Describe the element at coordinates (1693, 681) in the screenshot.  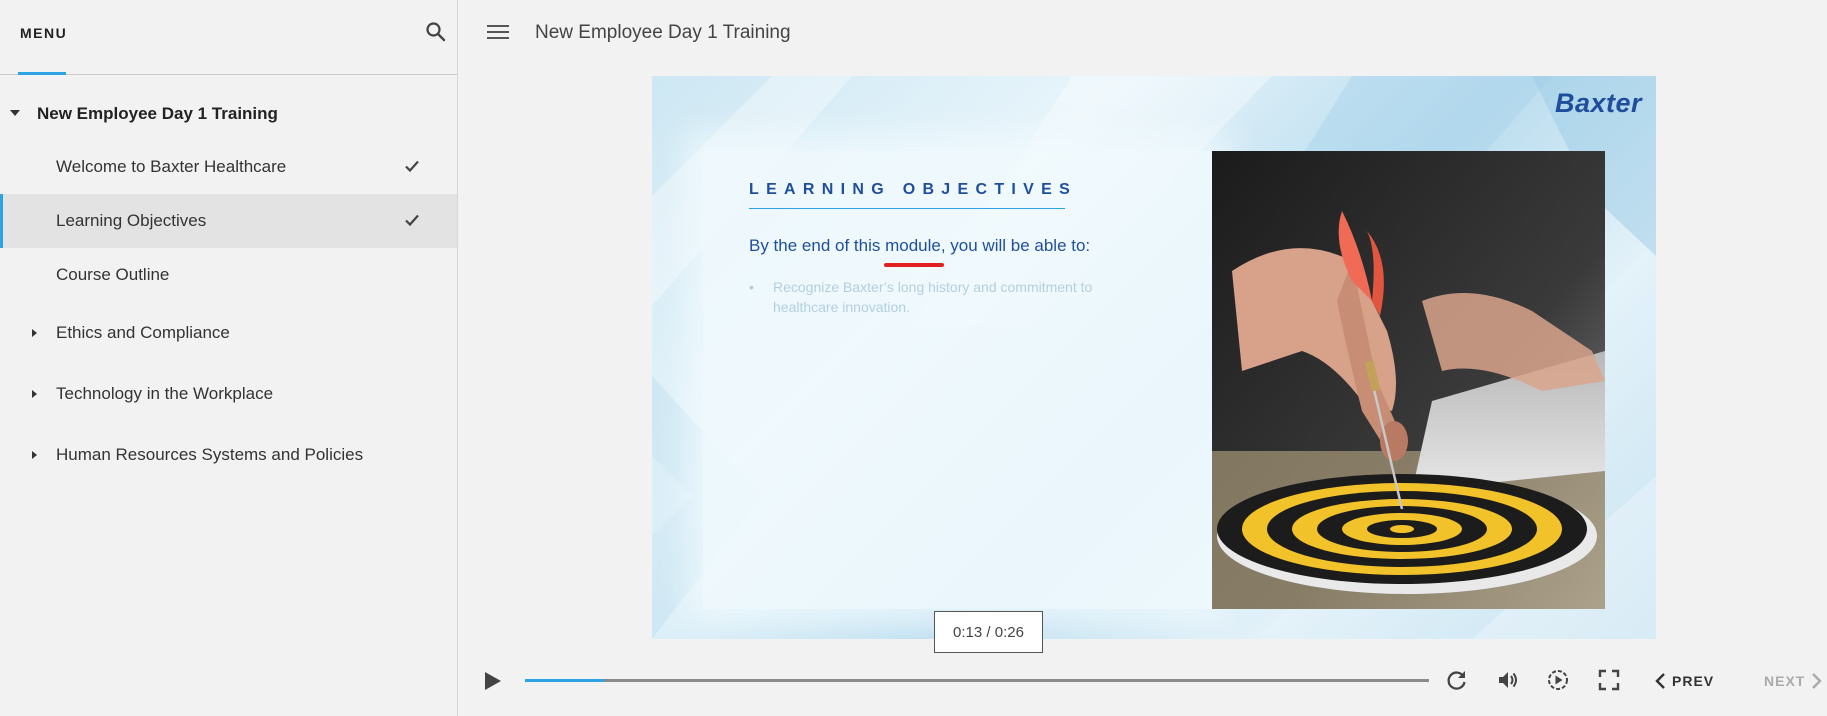
I see `prev-label: PREV` at that location.